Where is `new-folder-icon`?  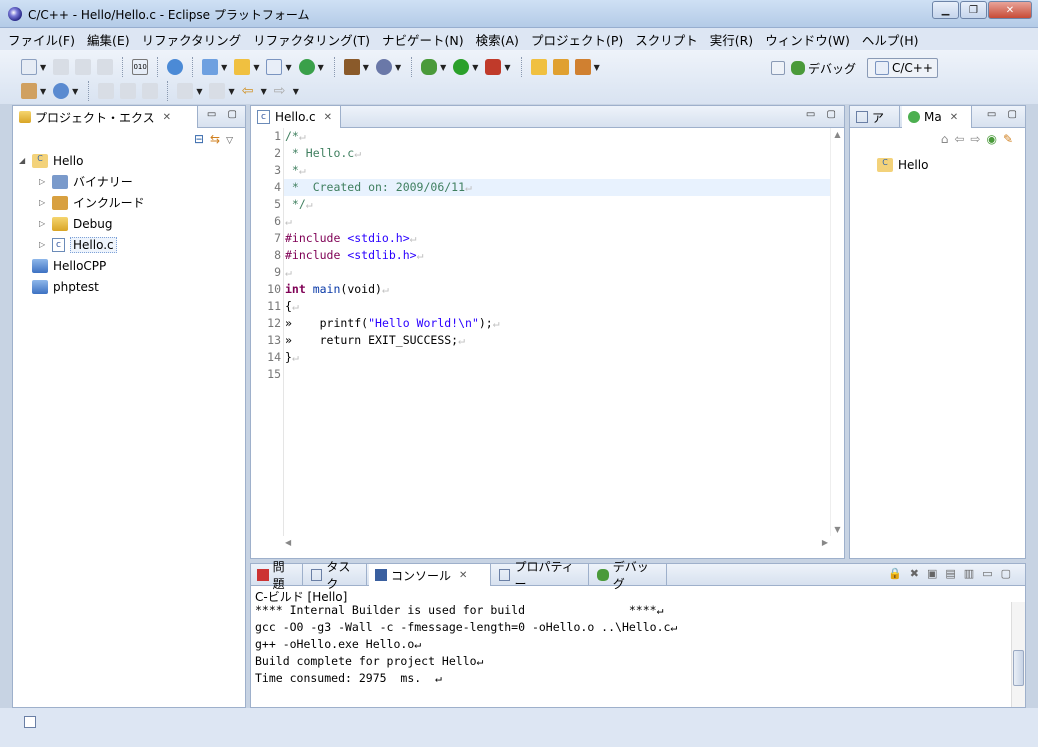
new-folder-icon is located at coordinates (242, 67).